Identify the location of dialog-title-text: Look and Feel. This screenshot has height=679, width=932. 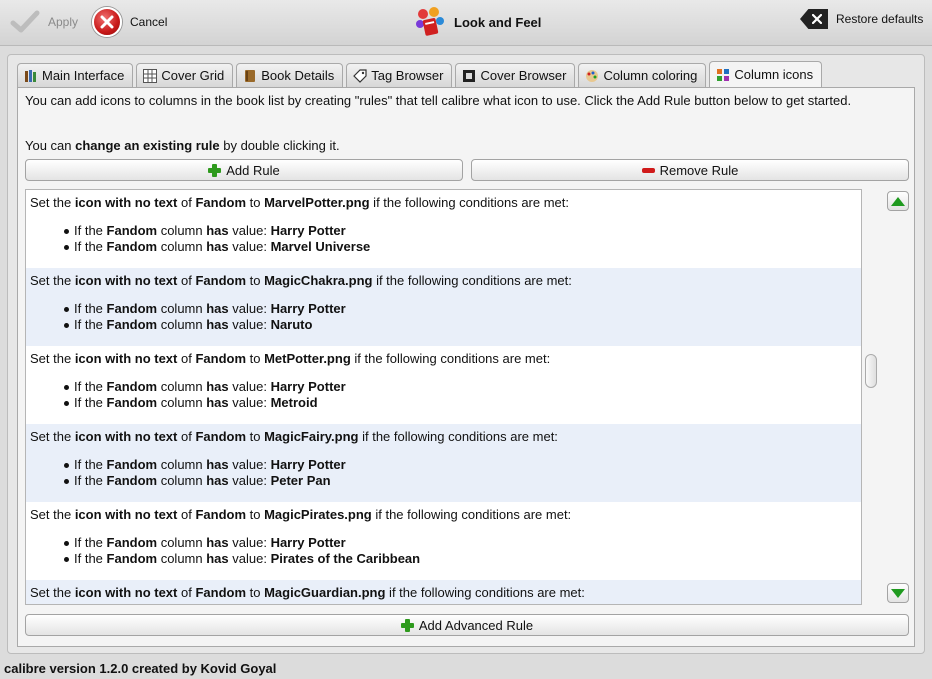
(498, 22).